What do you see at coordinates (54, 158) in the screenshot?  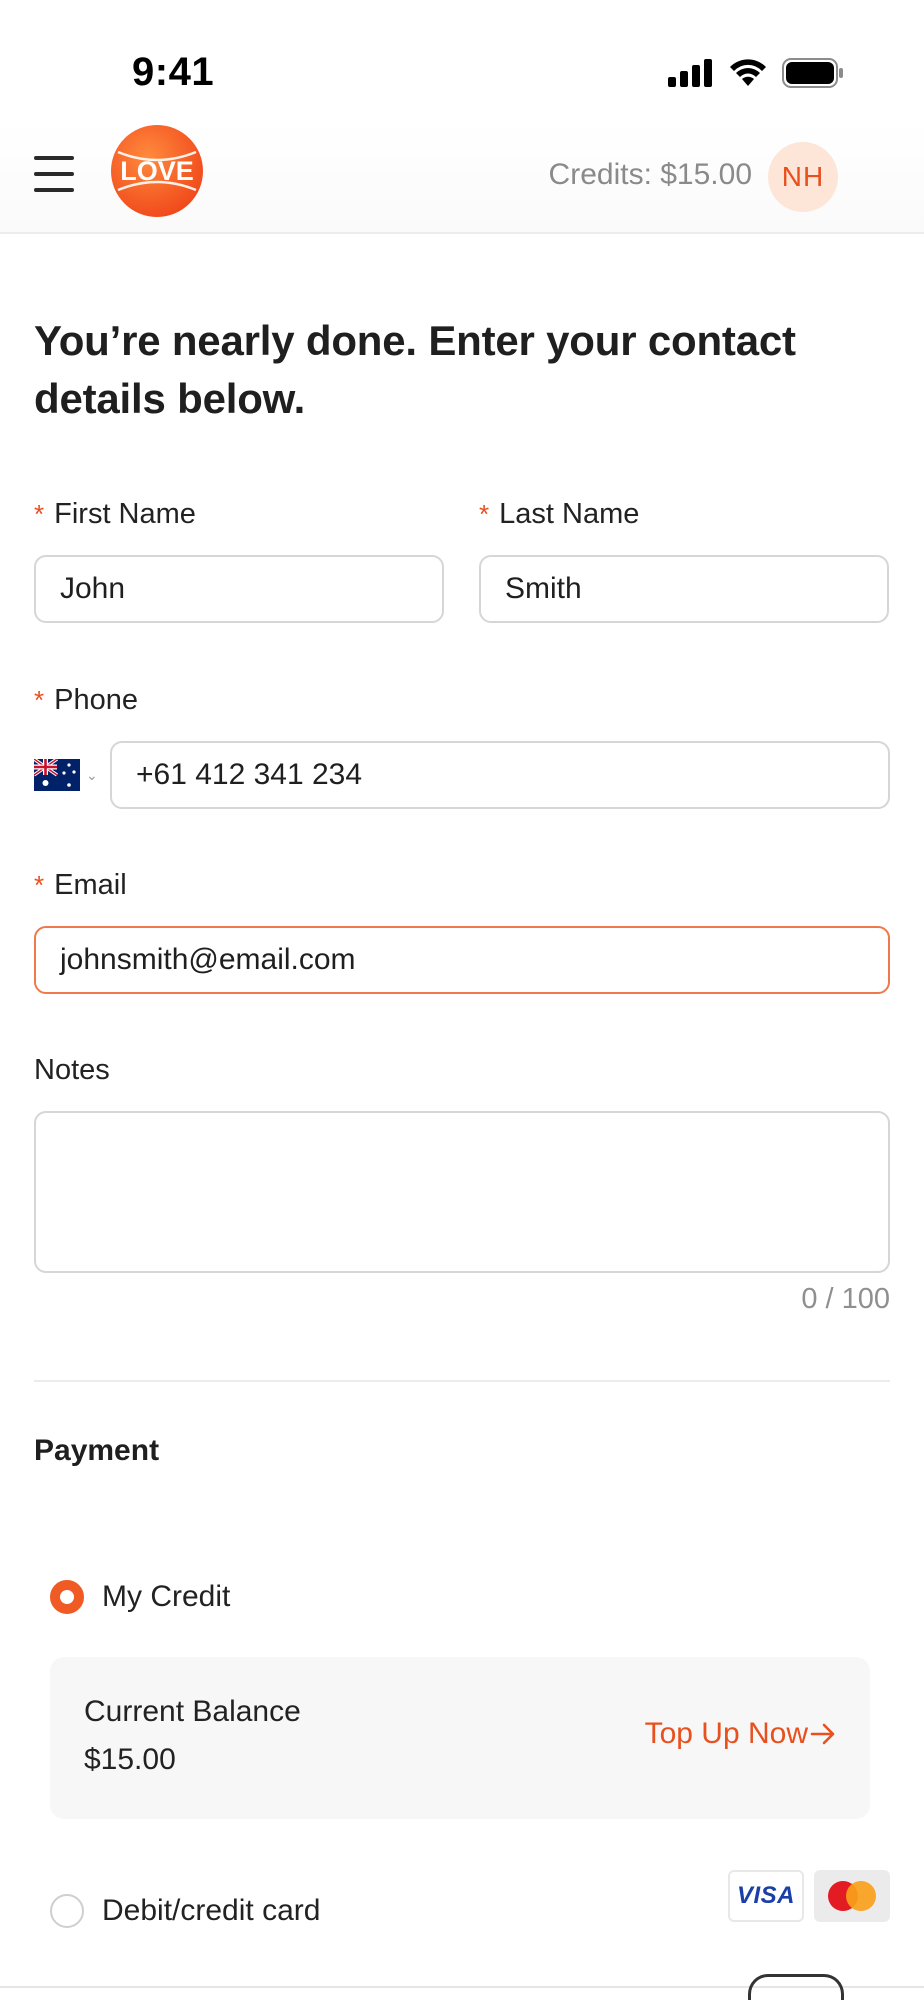 I see `menu-icon` at bounding box center [54, 158].